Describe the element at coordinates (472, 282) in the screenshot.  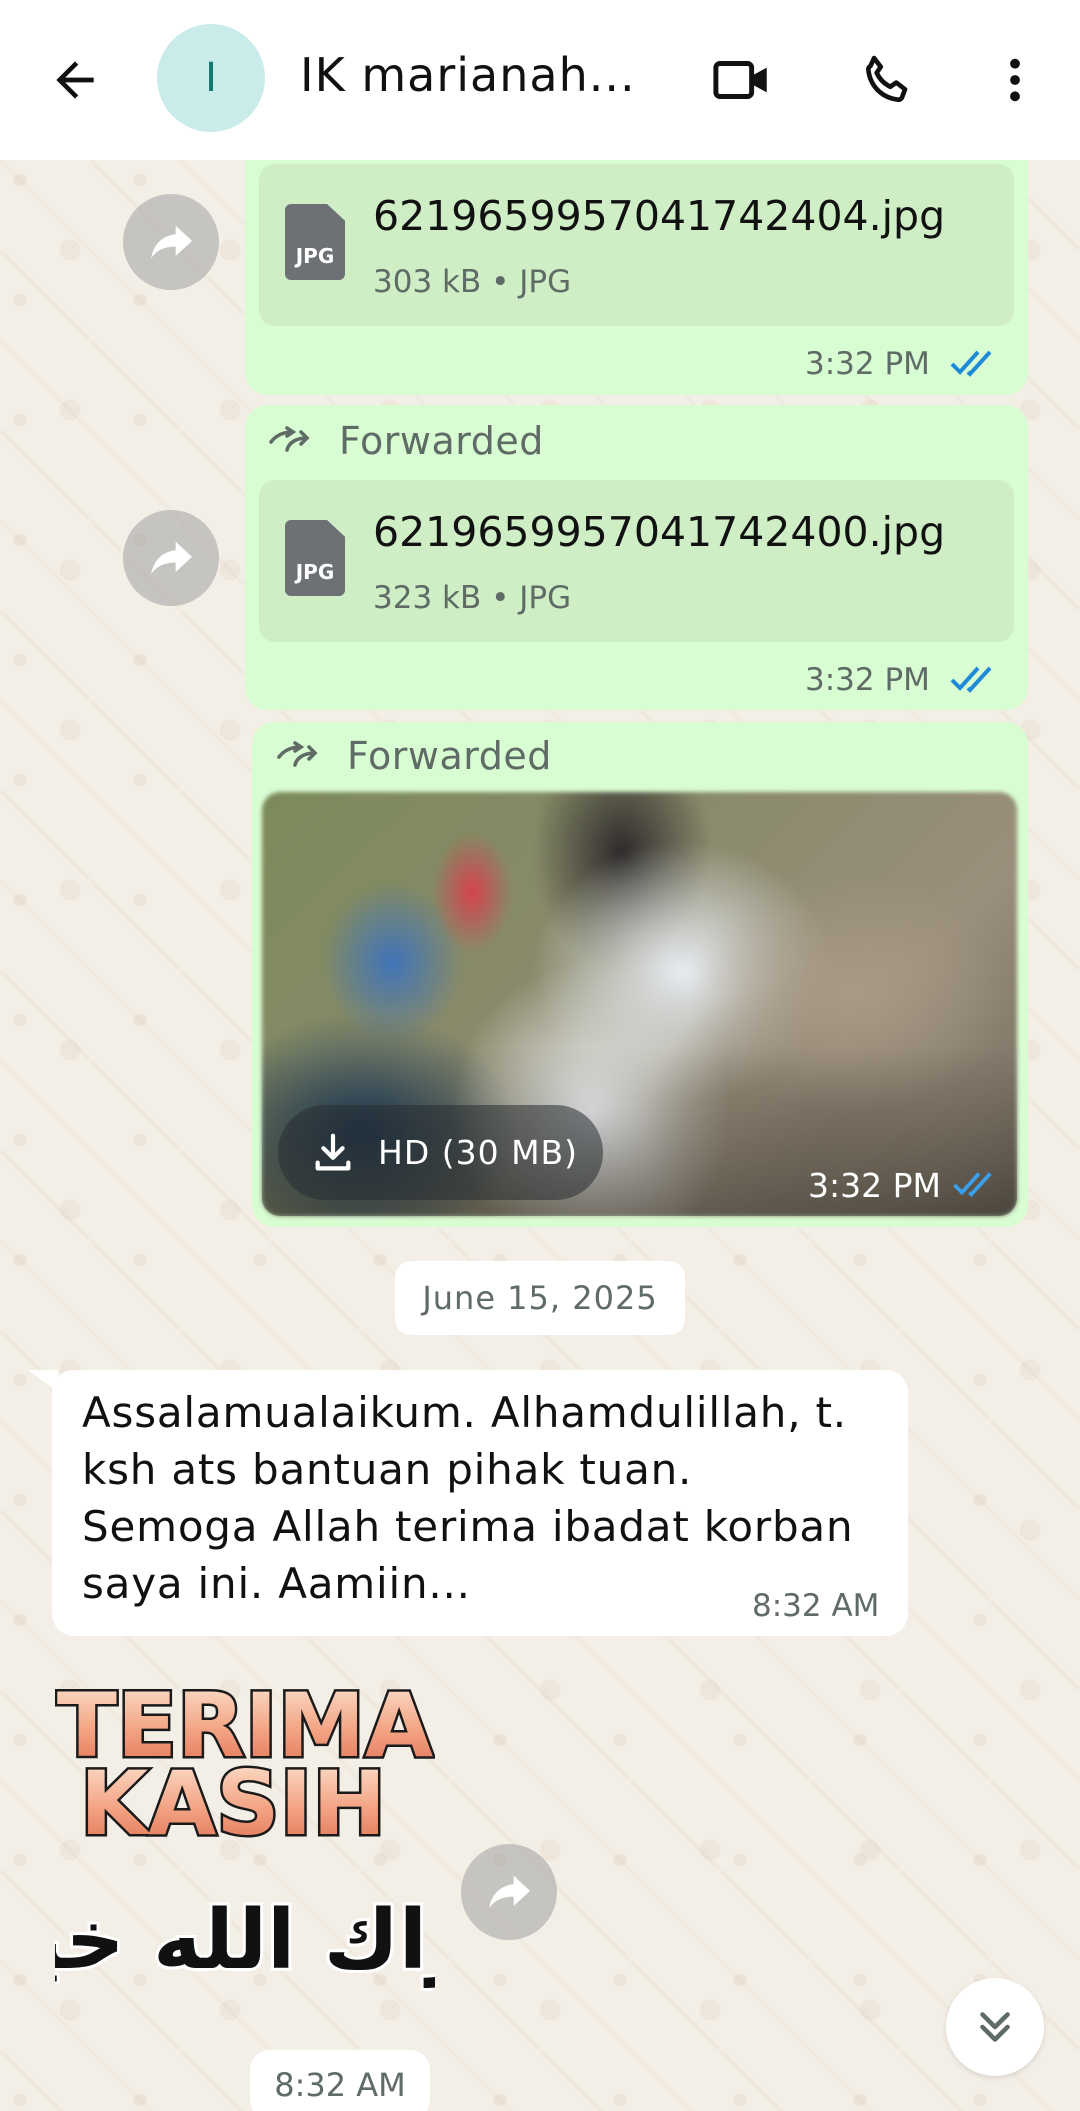
I see `document-file-meta: 303 kB • JPG` at that location.